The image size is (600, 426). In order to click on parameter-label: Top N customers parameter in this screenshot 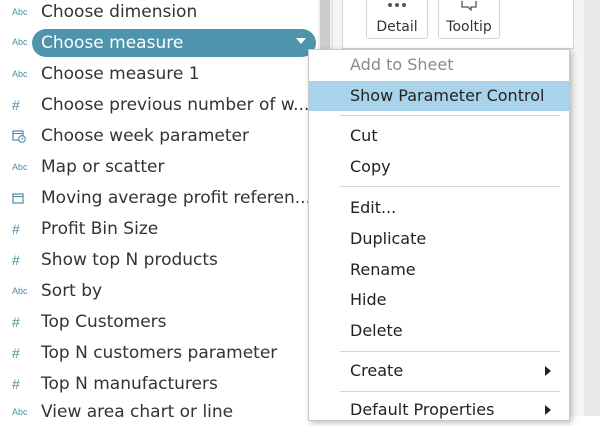, I will do `click(159, 353)`.